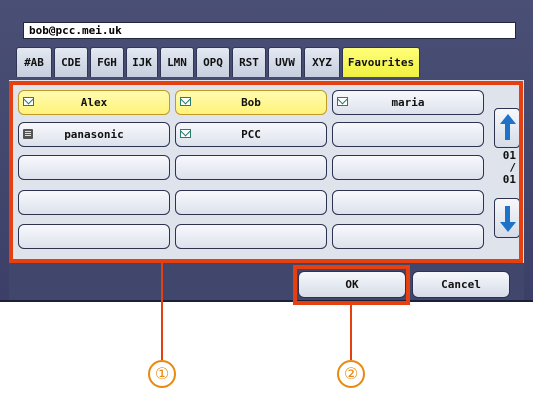  I want to click on tab-cde: CDE, so click(71, 62).